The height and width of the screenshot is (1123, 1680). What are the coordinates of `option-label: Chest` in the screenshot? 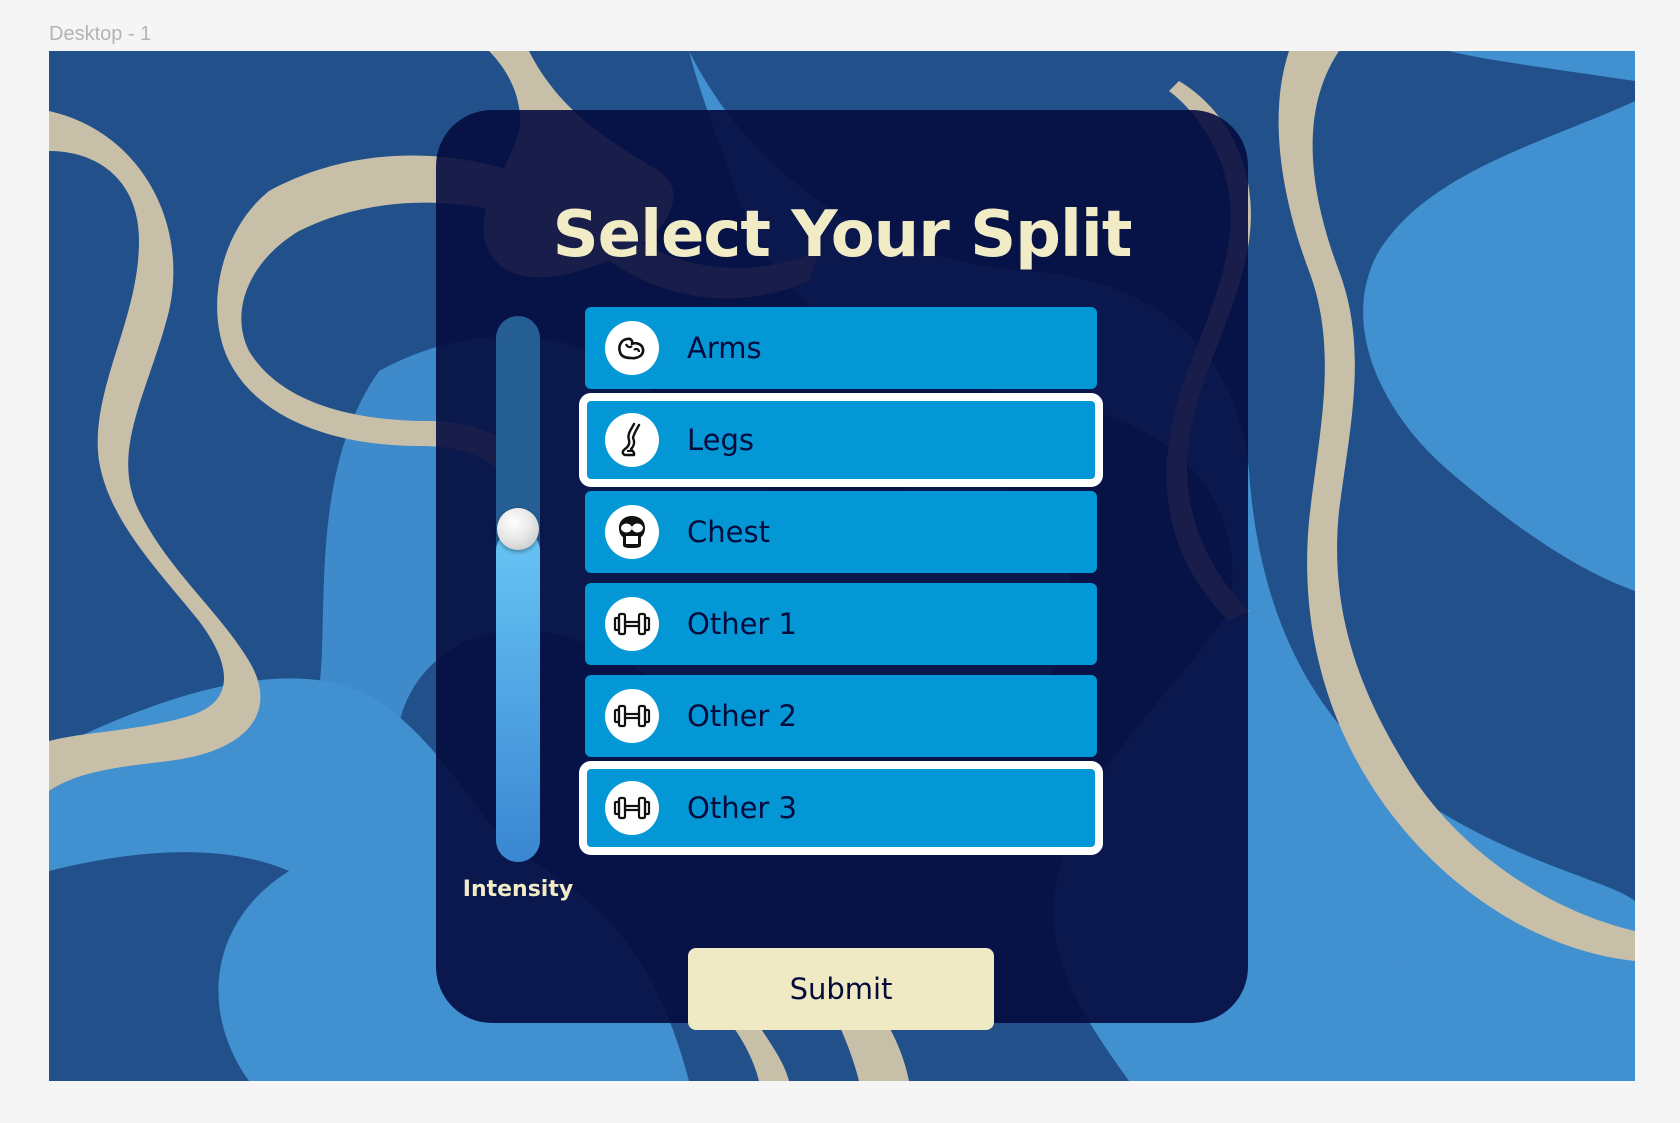 It's located at (728, 532).